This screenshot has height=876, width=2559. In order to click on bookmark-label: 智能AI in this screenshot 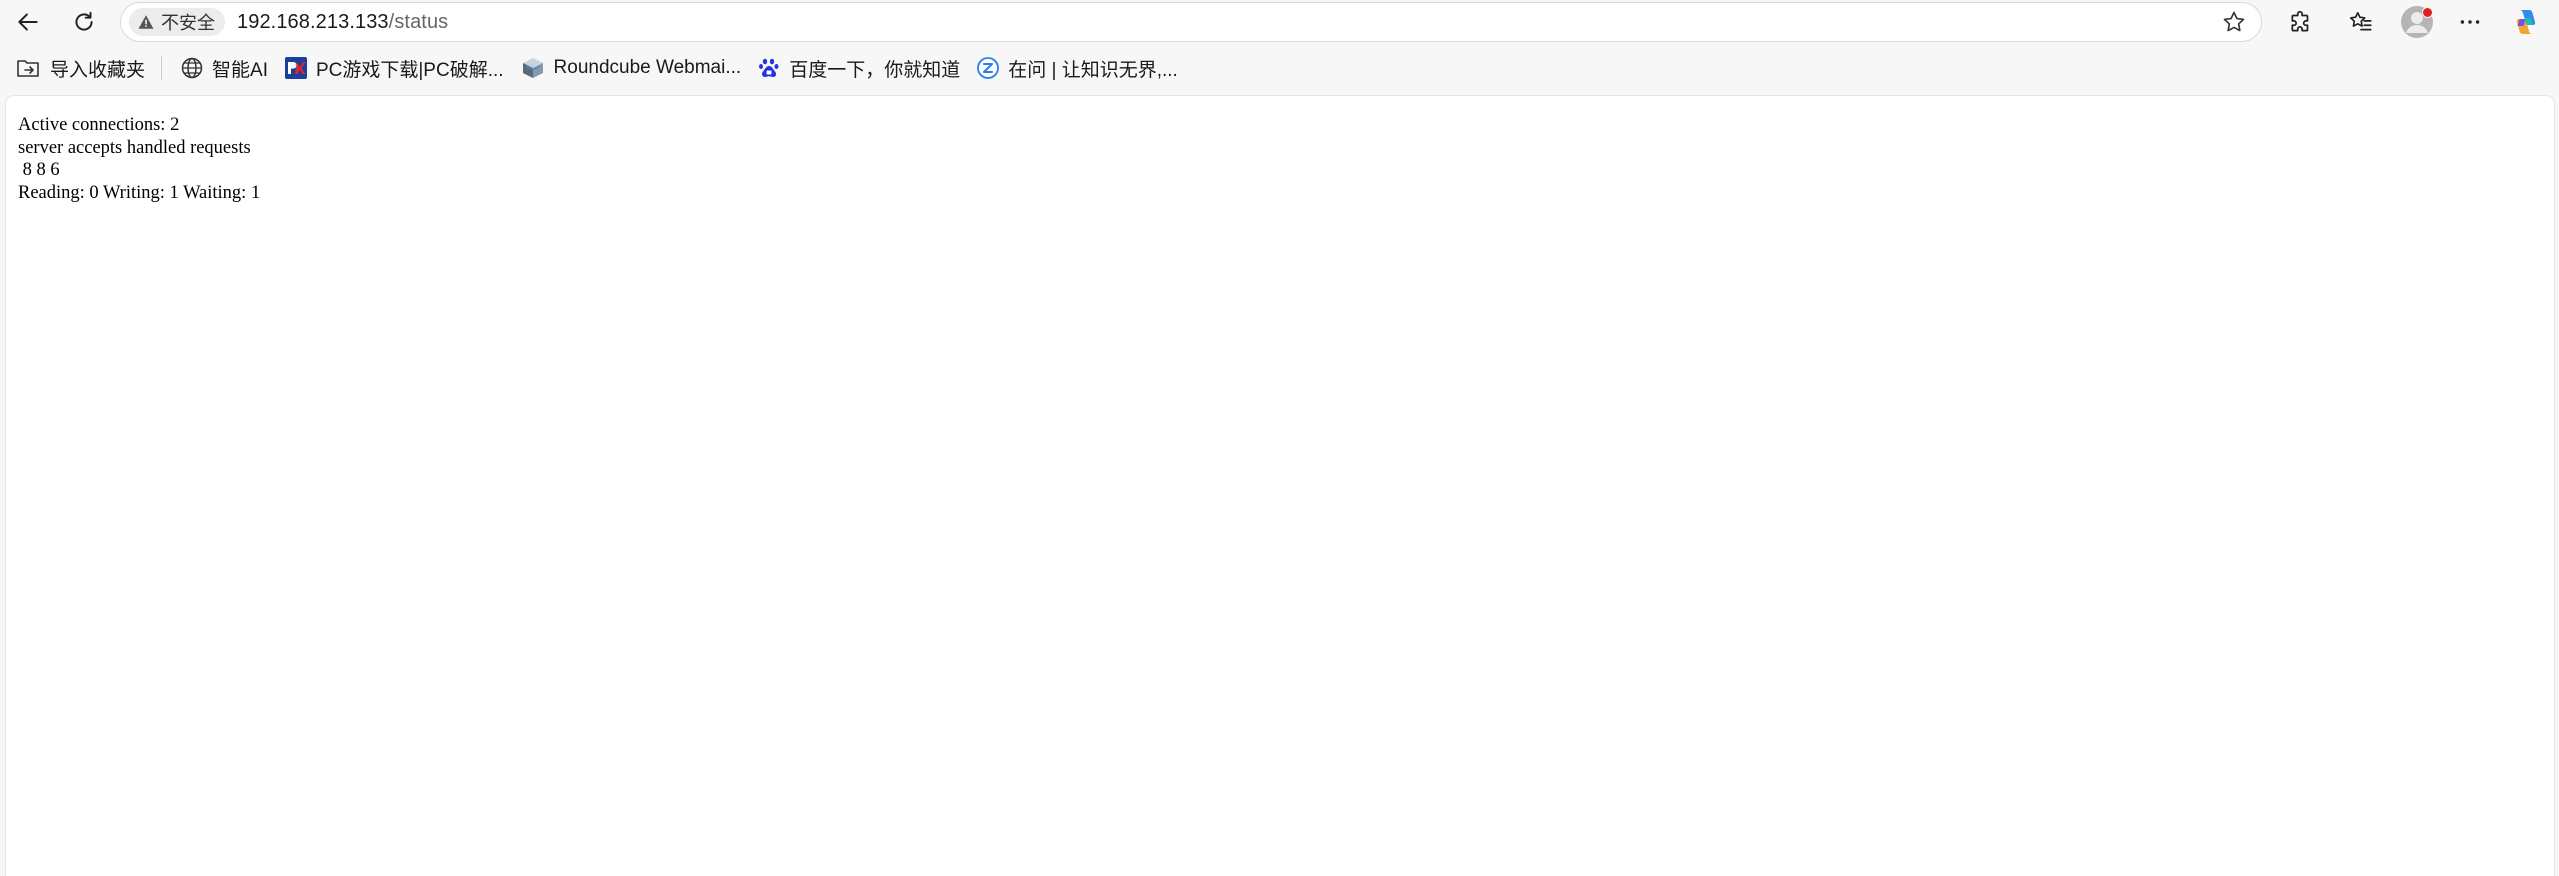, I will do `click(240, 70)`.